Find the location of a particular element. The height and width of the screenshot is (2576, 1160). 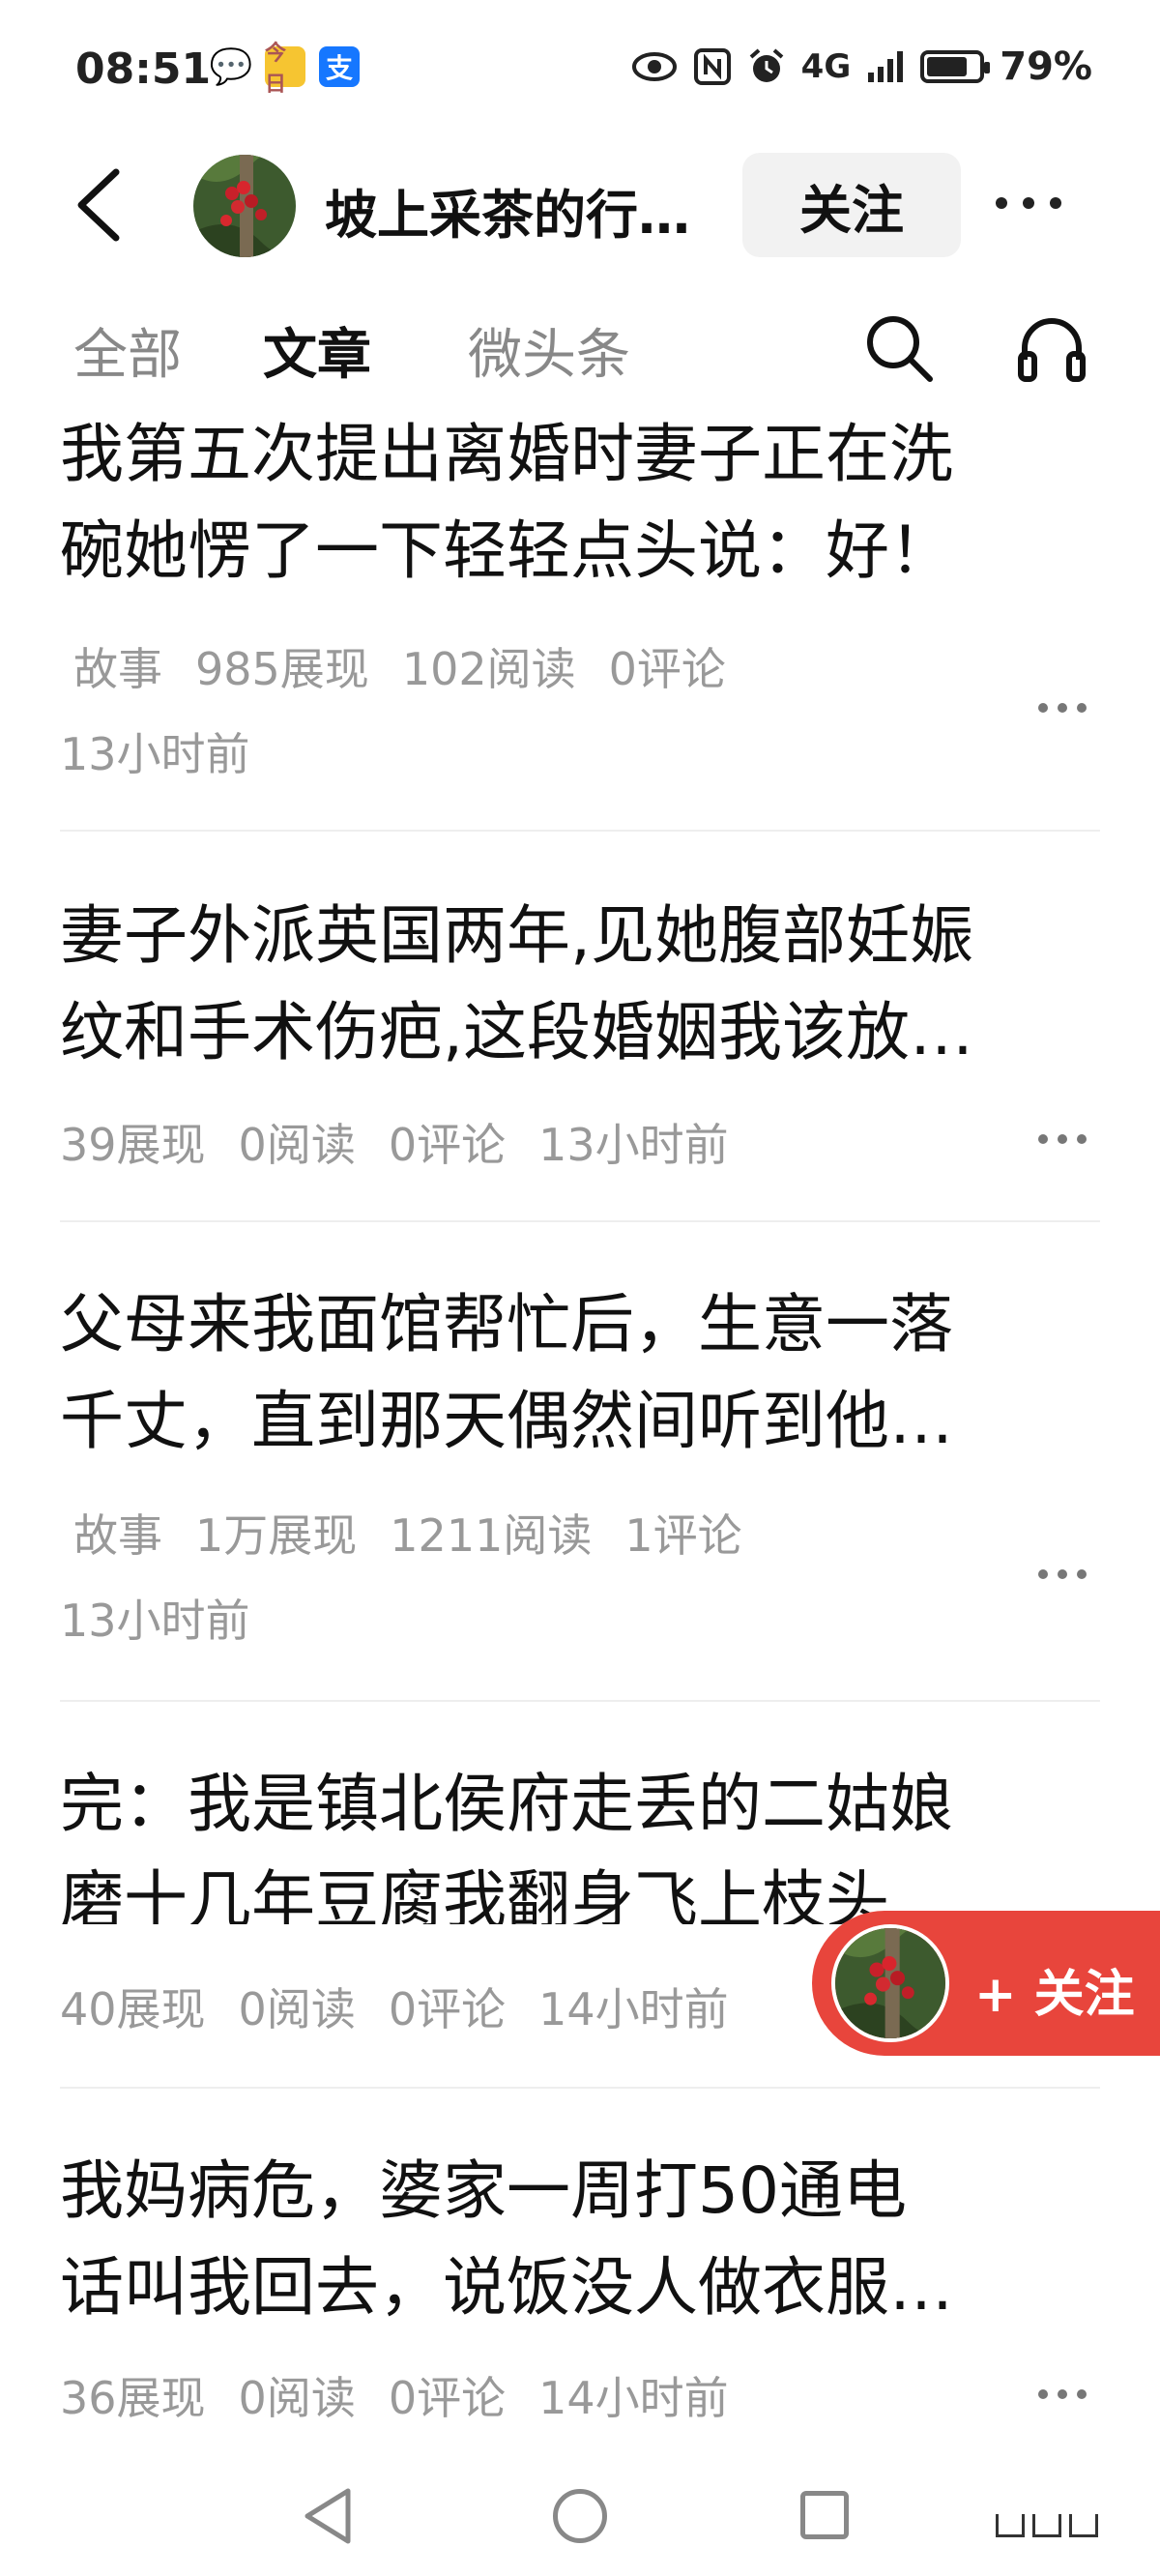

impressions: 40展现 is located at coordinates (133, 2009).